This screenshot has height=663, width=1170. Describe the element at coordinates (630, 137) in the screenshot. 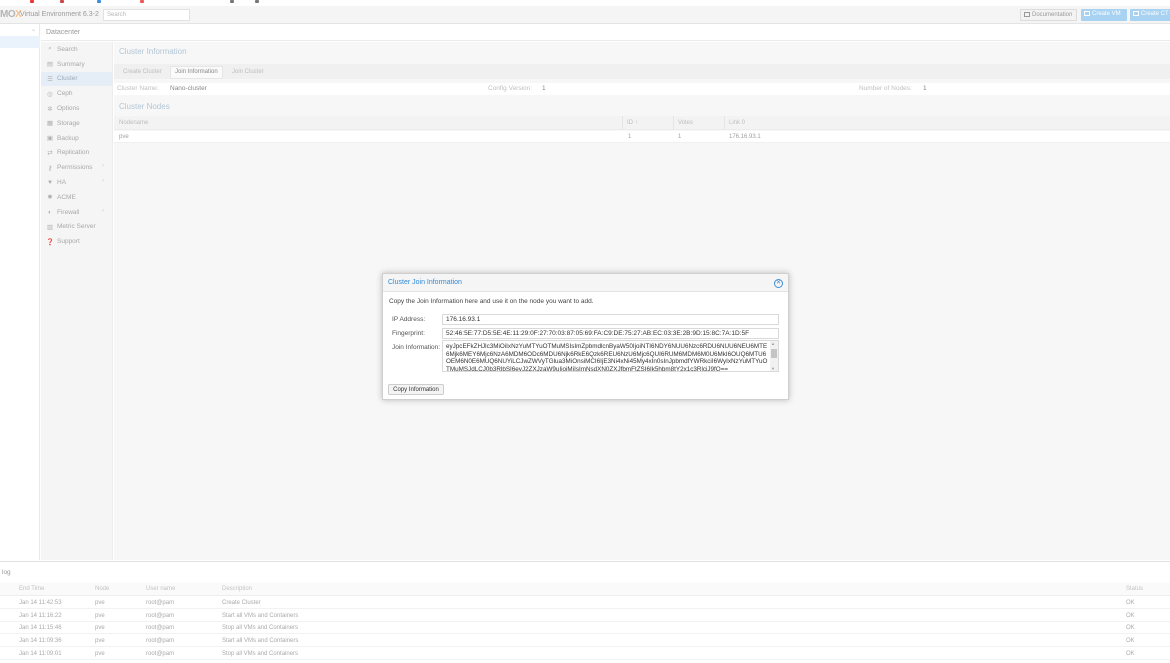

I see `node-id-cell: 1` at that location.